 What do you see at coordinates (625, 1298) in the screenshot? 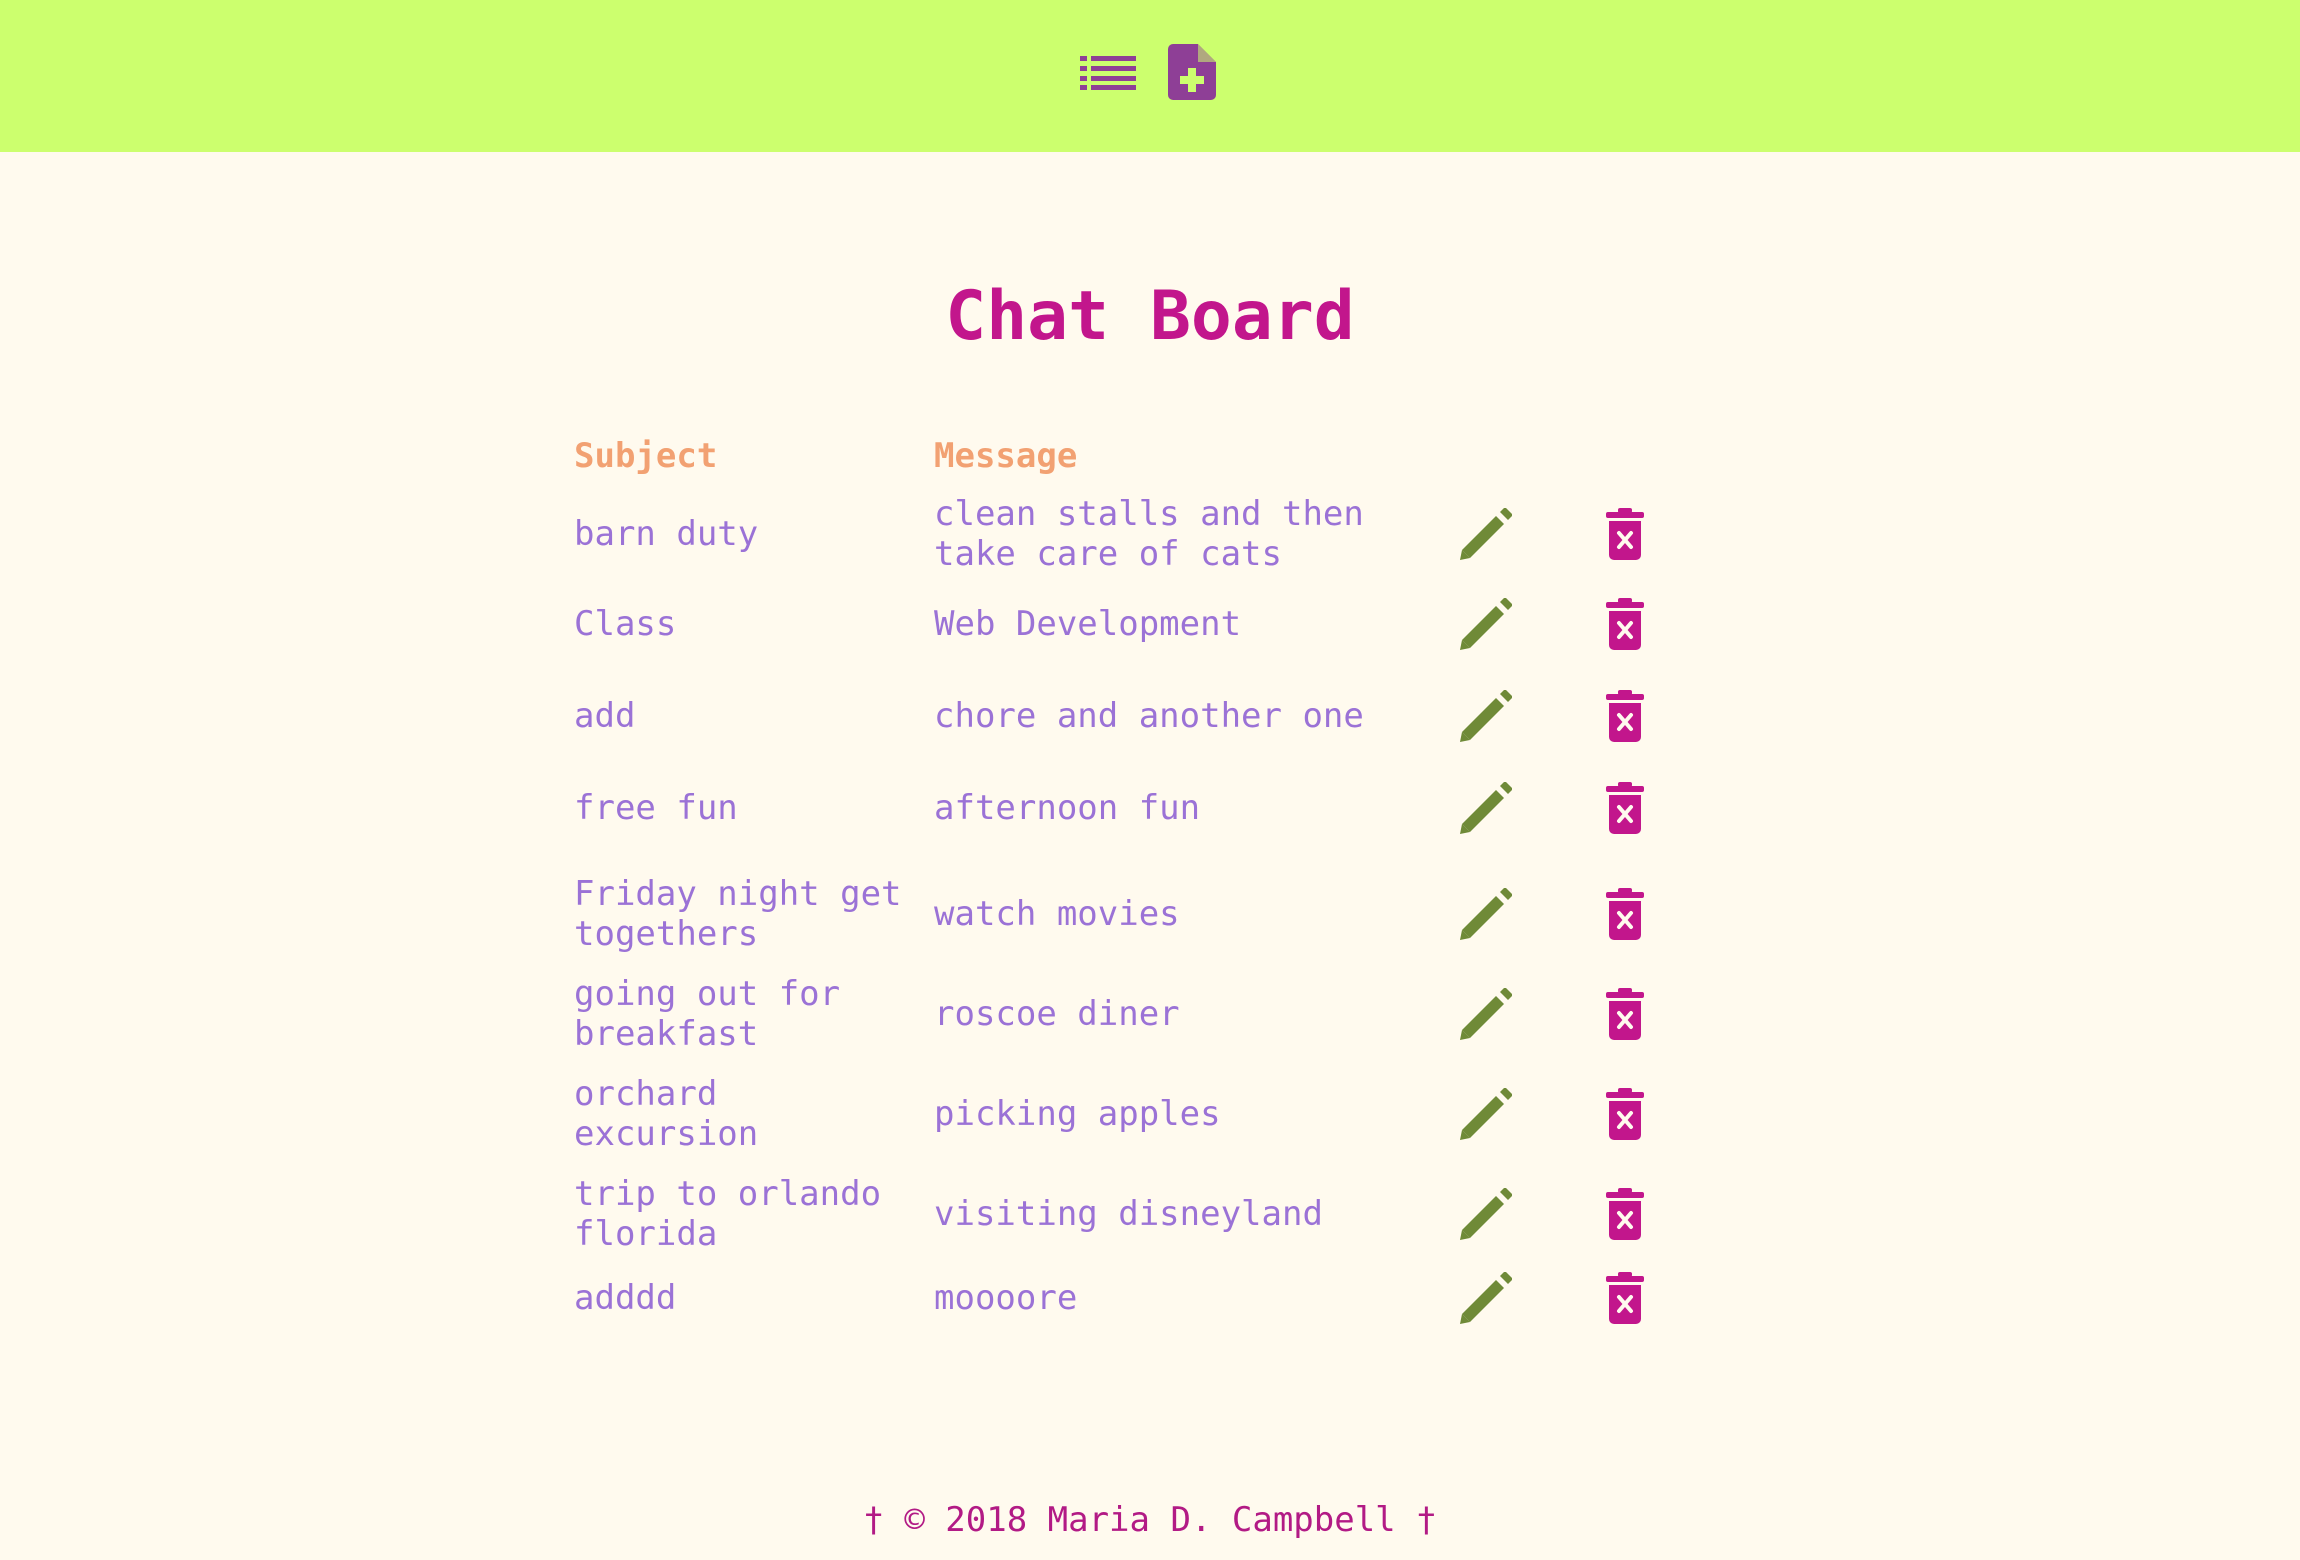
I see `subject-cell: adddd` at bounding box center [625, 1298].